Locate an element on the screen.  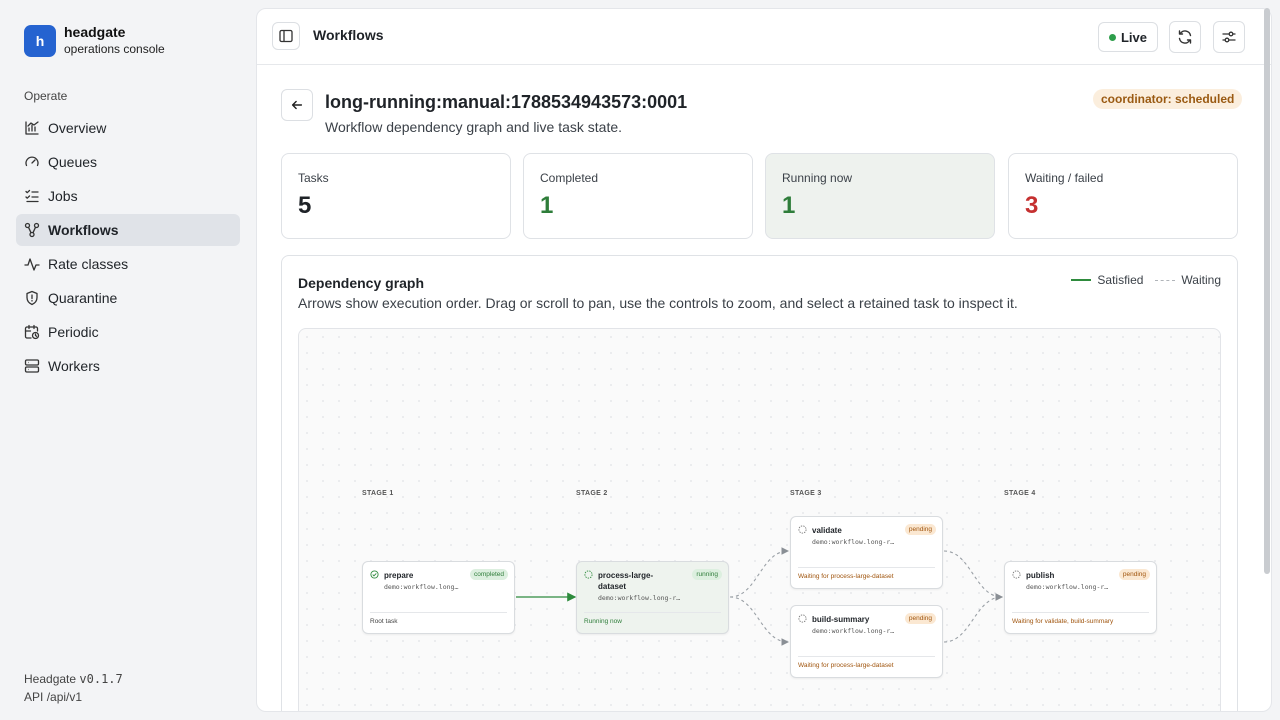
api-path: /api/v1 is located at coordinates (64, 697).